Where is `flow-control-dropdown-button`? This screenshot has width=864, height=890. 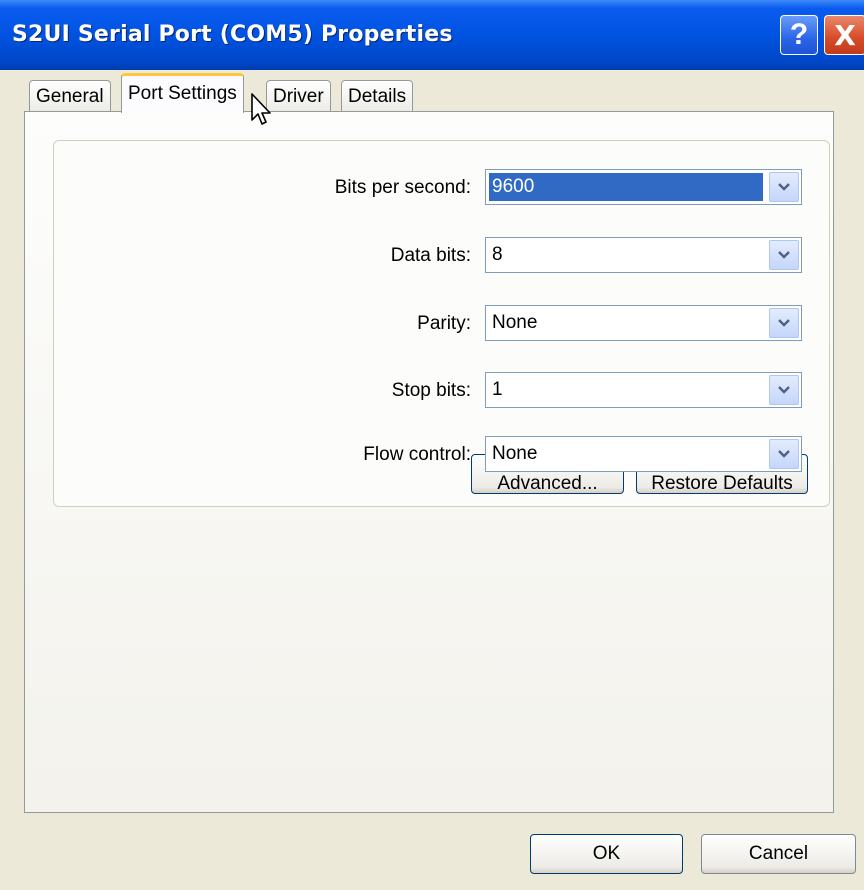
flow-control-dropdown-button is located at coordinates (784, 454).